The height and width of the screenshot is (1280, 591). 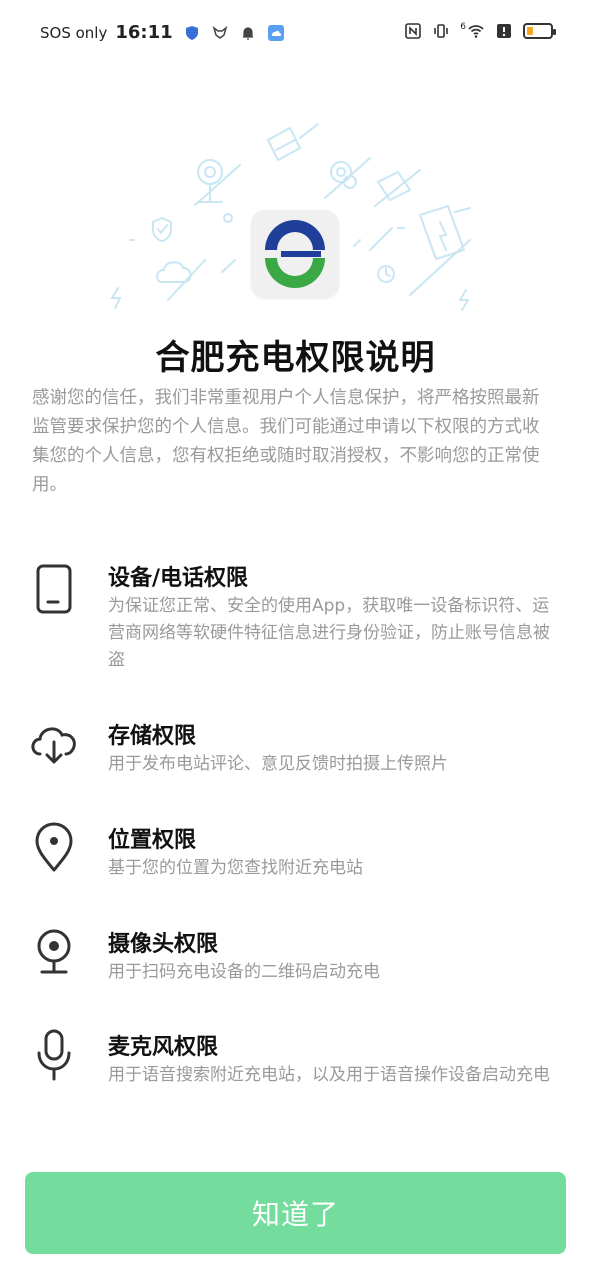 What do you see at coordinates (539, 31) in the screenshot?
I see `battery-icon` at bounding box center [539, 31].